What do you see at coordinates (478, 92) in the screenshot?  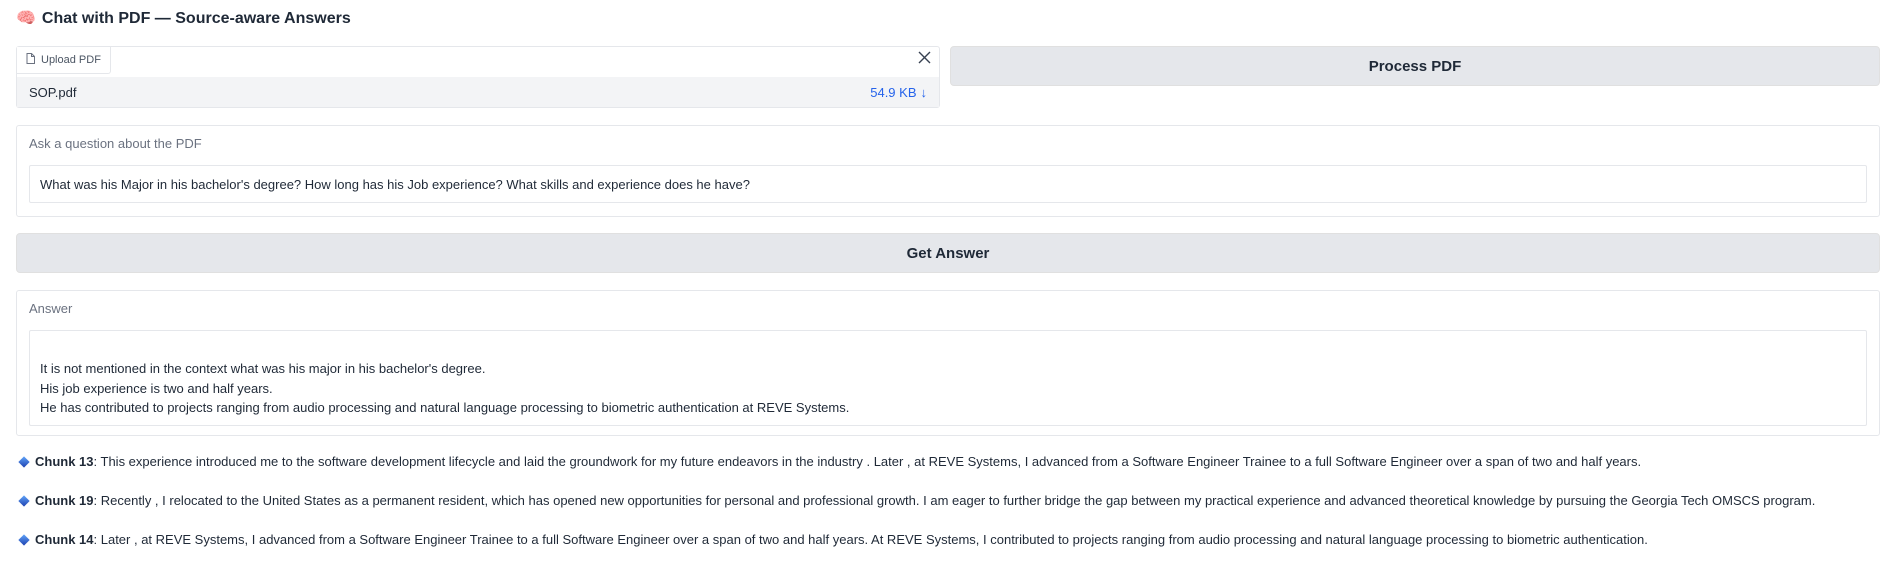 I see `uploaded-file-row: SOP.pdf 54.9 KB ↓` at bounding box center [478, 92].